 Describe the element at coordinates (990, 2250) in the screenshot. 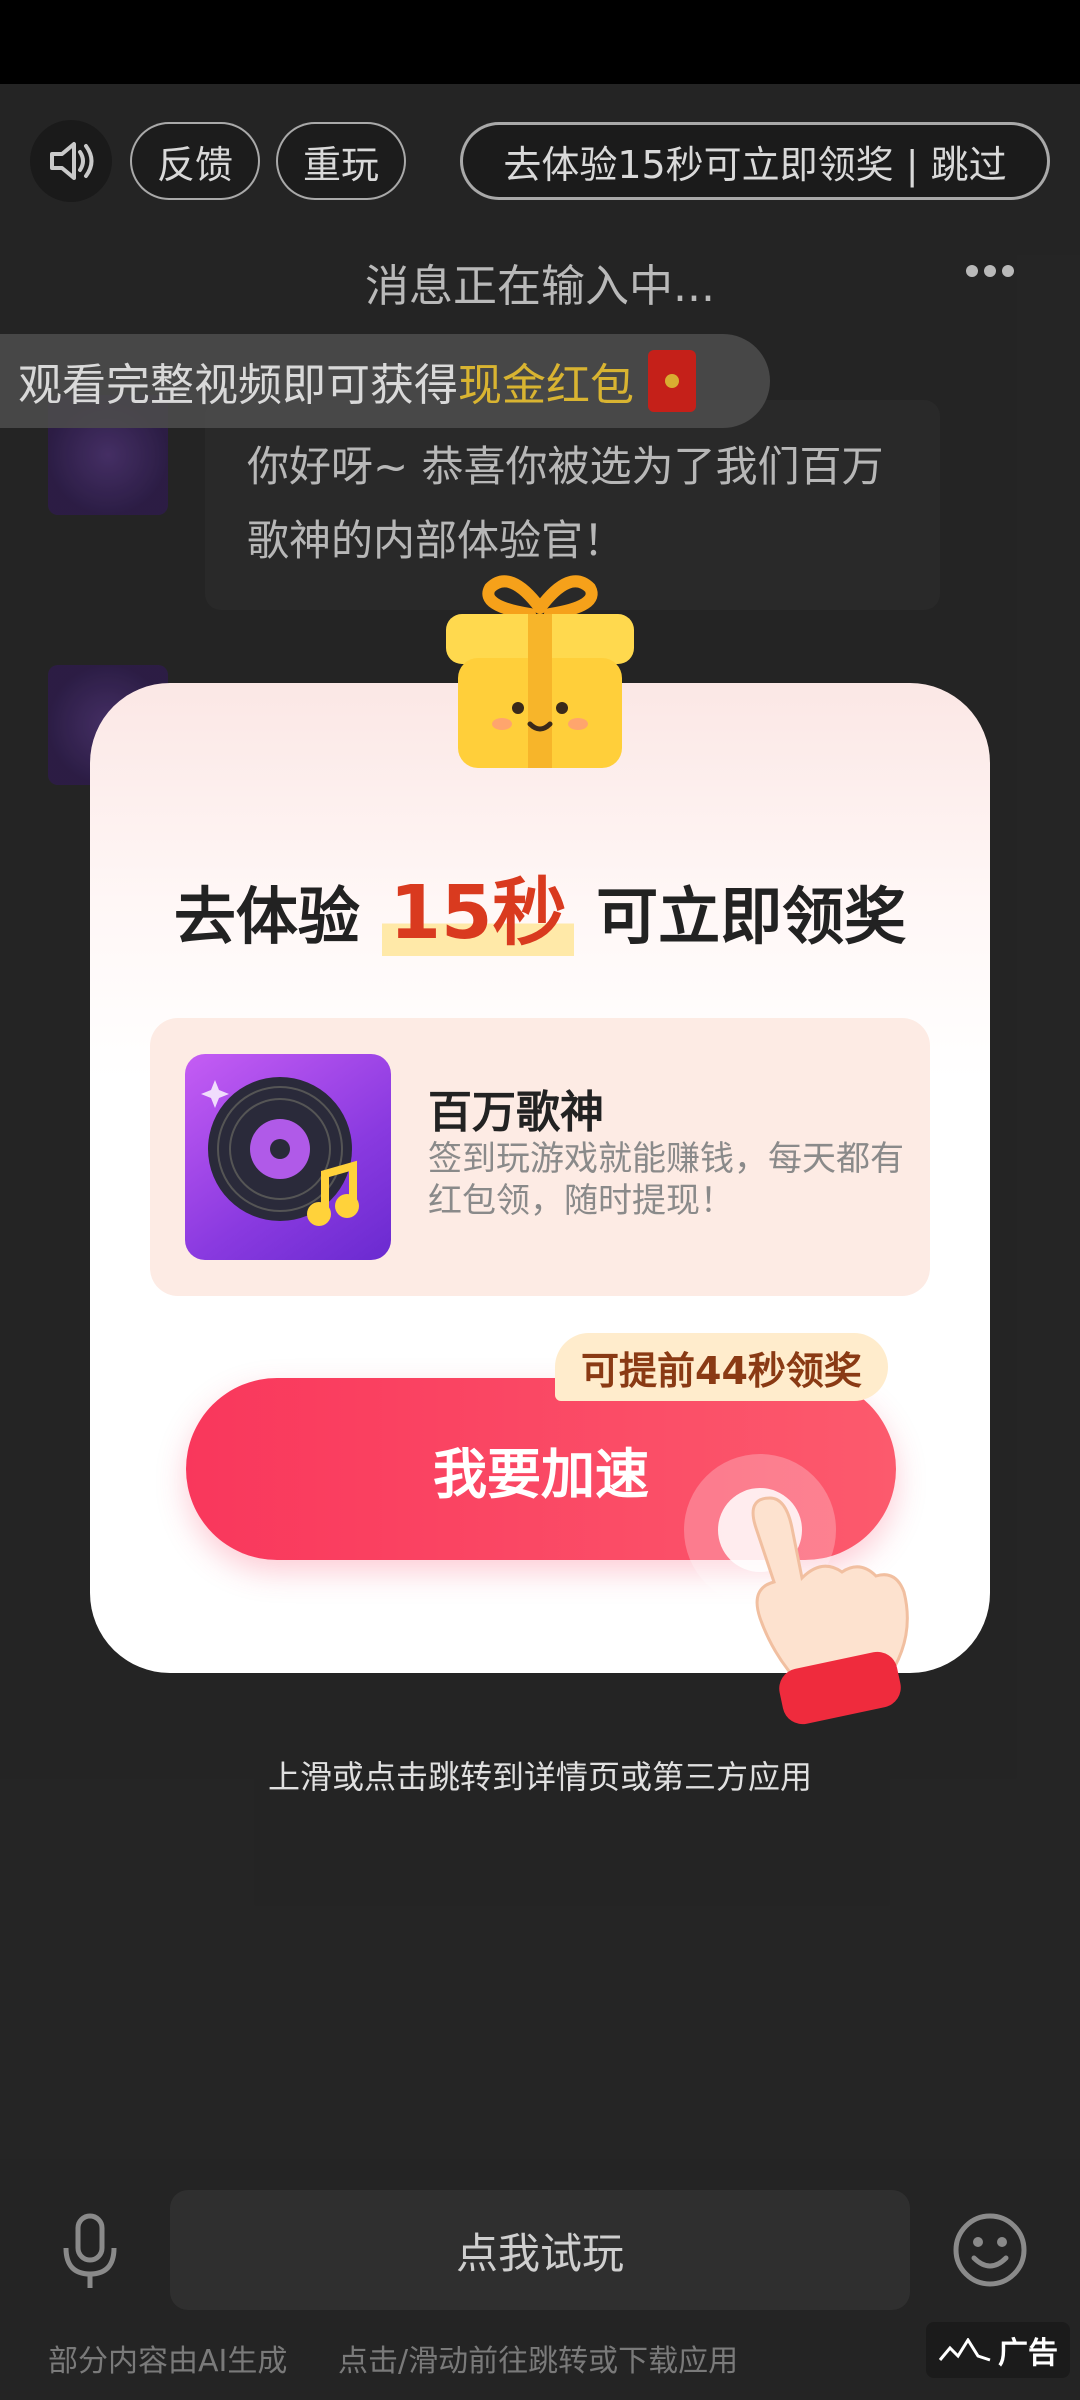

I see `emoji-icon` at that location.